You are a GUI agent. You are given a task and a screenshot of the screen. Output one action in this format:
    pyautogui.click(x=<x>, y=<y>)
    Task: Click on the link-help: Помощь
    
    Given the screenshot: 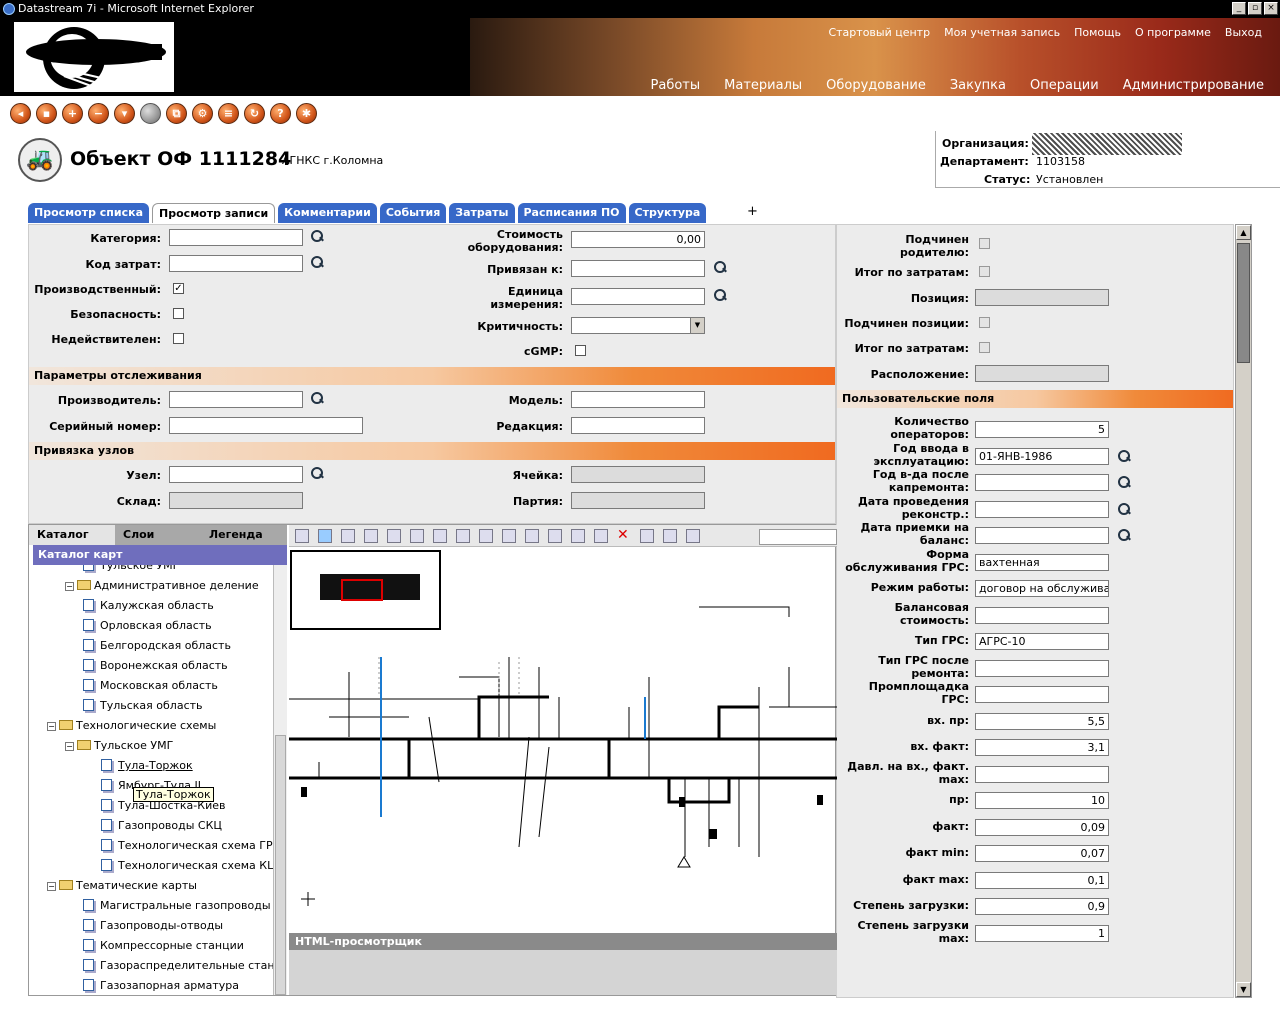 What is the action you would take?
    pyautogui.click(x=1097, y=32)
    